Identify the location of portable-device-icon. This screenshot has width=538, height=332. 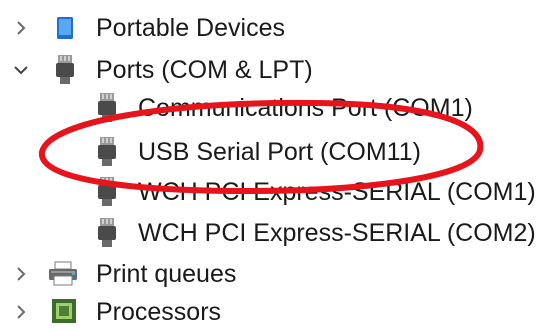
(65, 28).